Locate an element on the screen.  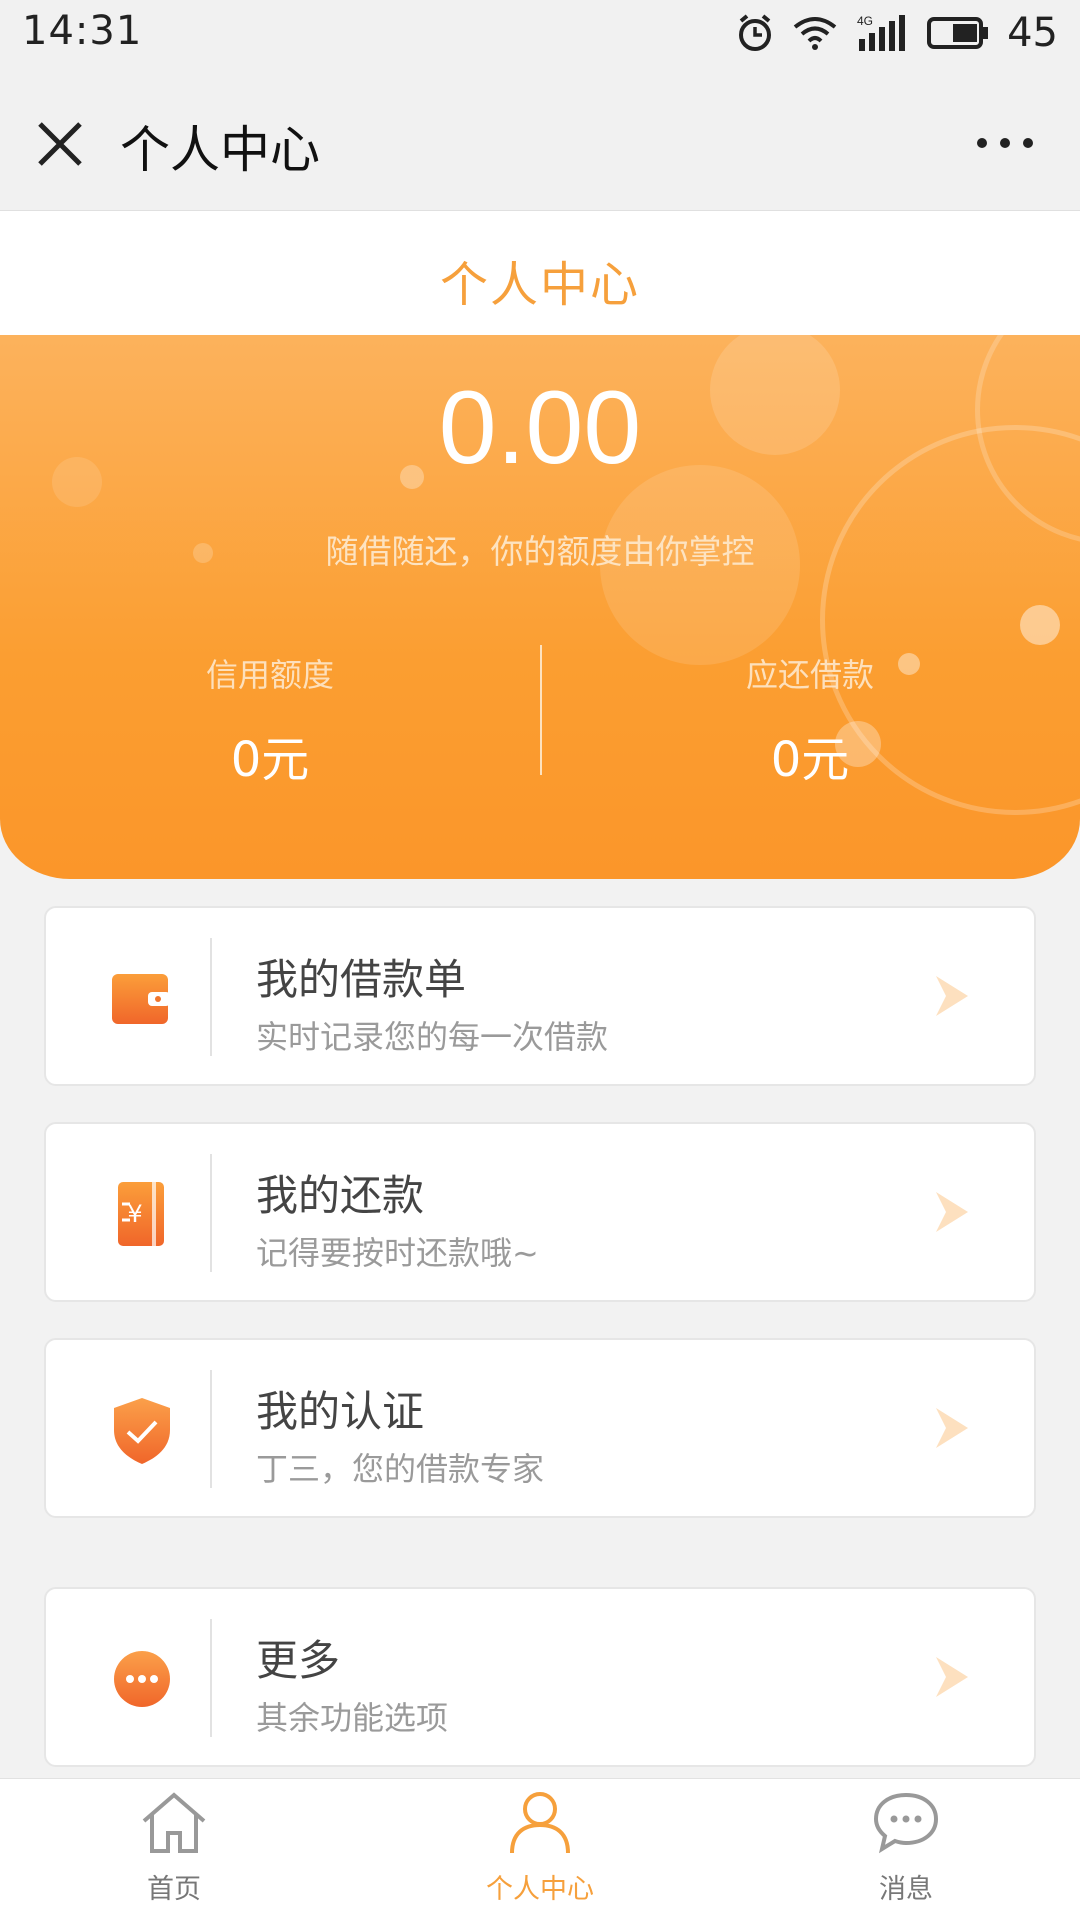
credit-limit-stat: 信用额度 0元 is located at coordinates (270, 720).